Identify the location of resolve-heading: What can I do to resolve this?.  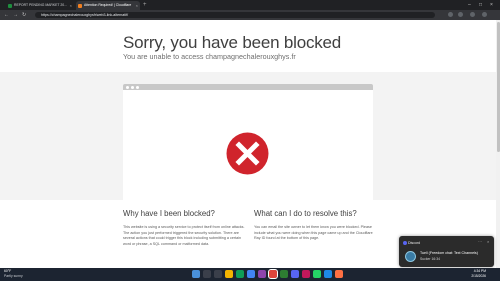
(305, 213).